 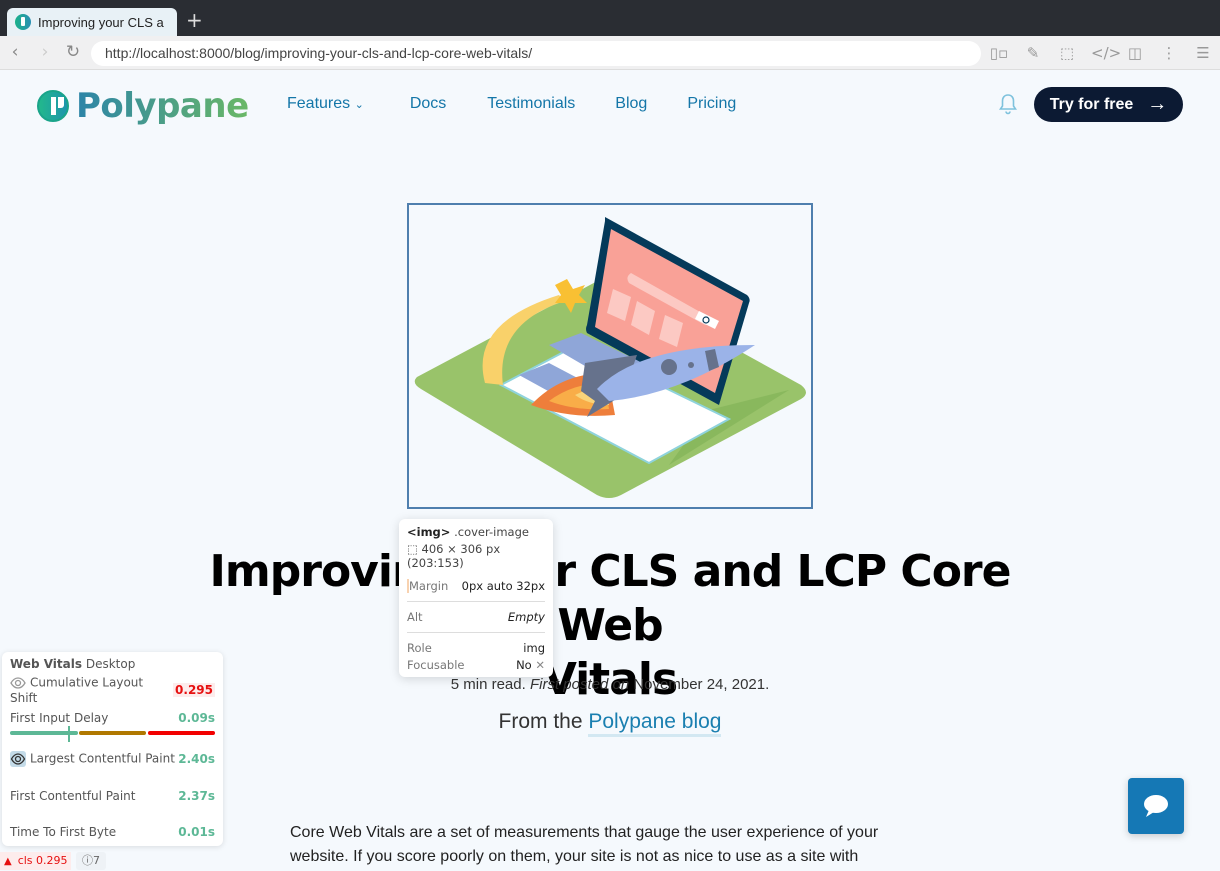 I want to click on inspector-alt-row: Alt Empty, so click(x=476, y=617).